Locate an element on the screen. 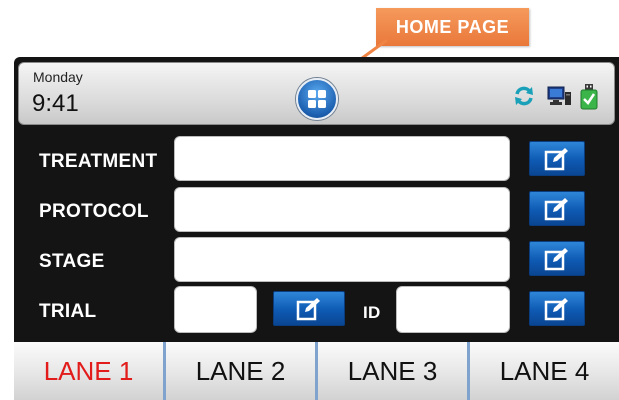 This screenshot has width=619, height=400. protocol-edit-button is located at coordinates (557, 208).